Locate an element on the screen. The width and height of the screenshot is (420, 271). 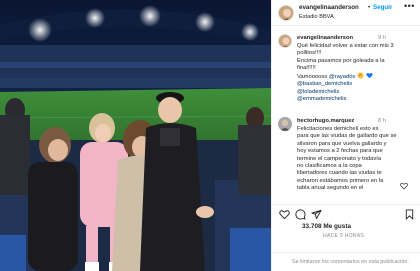
flexed-arm-emoji-icon is located at coordinates (360, 75).